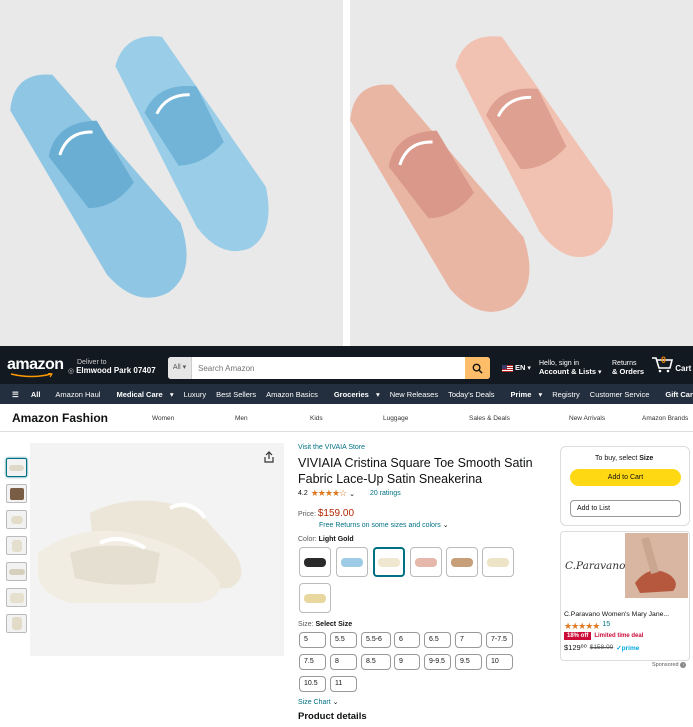 This screenshot has height=727, width=693. What do you see at coordinates (395, 418) in the screenshot?
I see `store-link-luggage: Luggage` at bounding box center [395, 418].